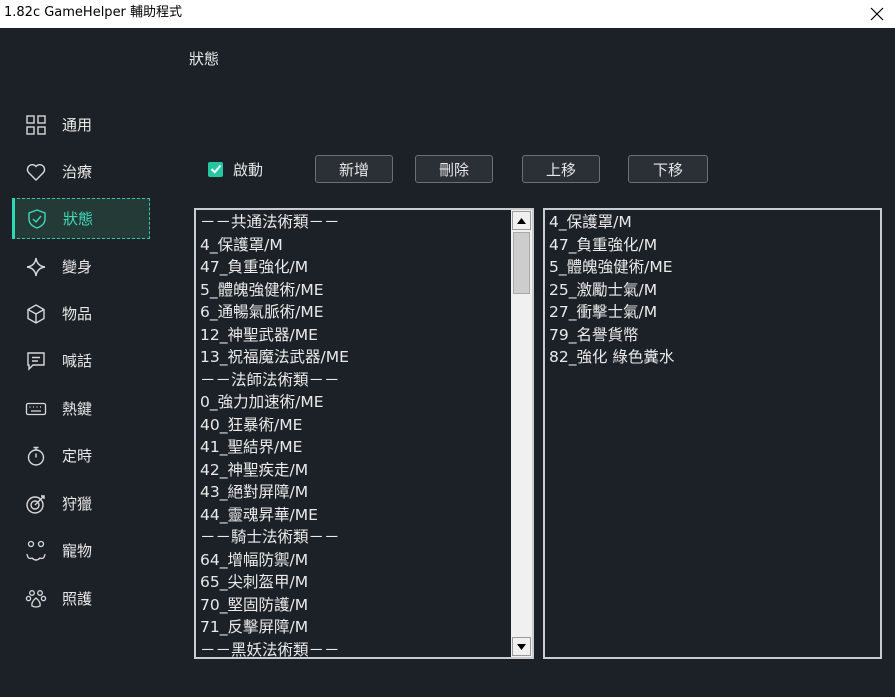  Describe the element at coordinates (93, 12) in the screenshot. I see `window-title: 1.82c GameHelper 輔助程式` at that location.